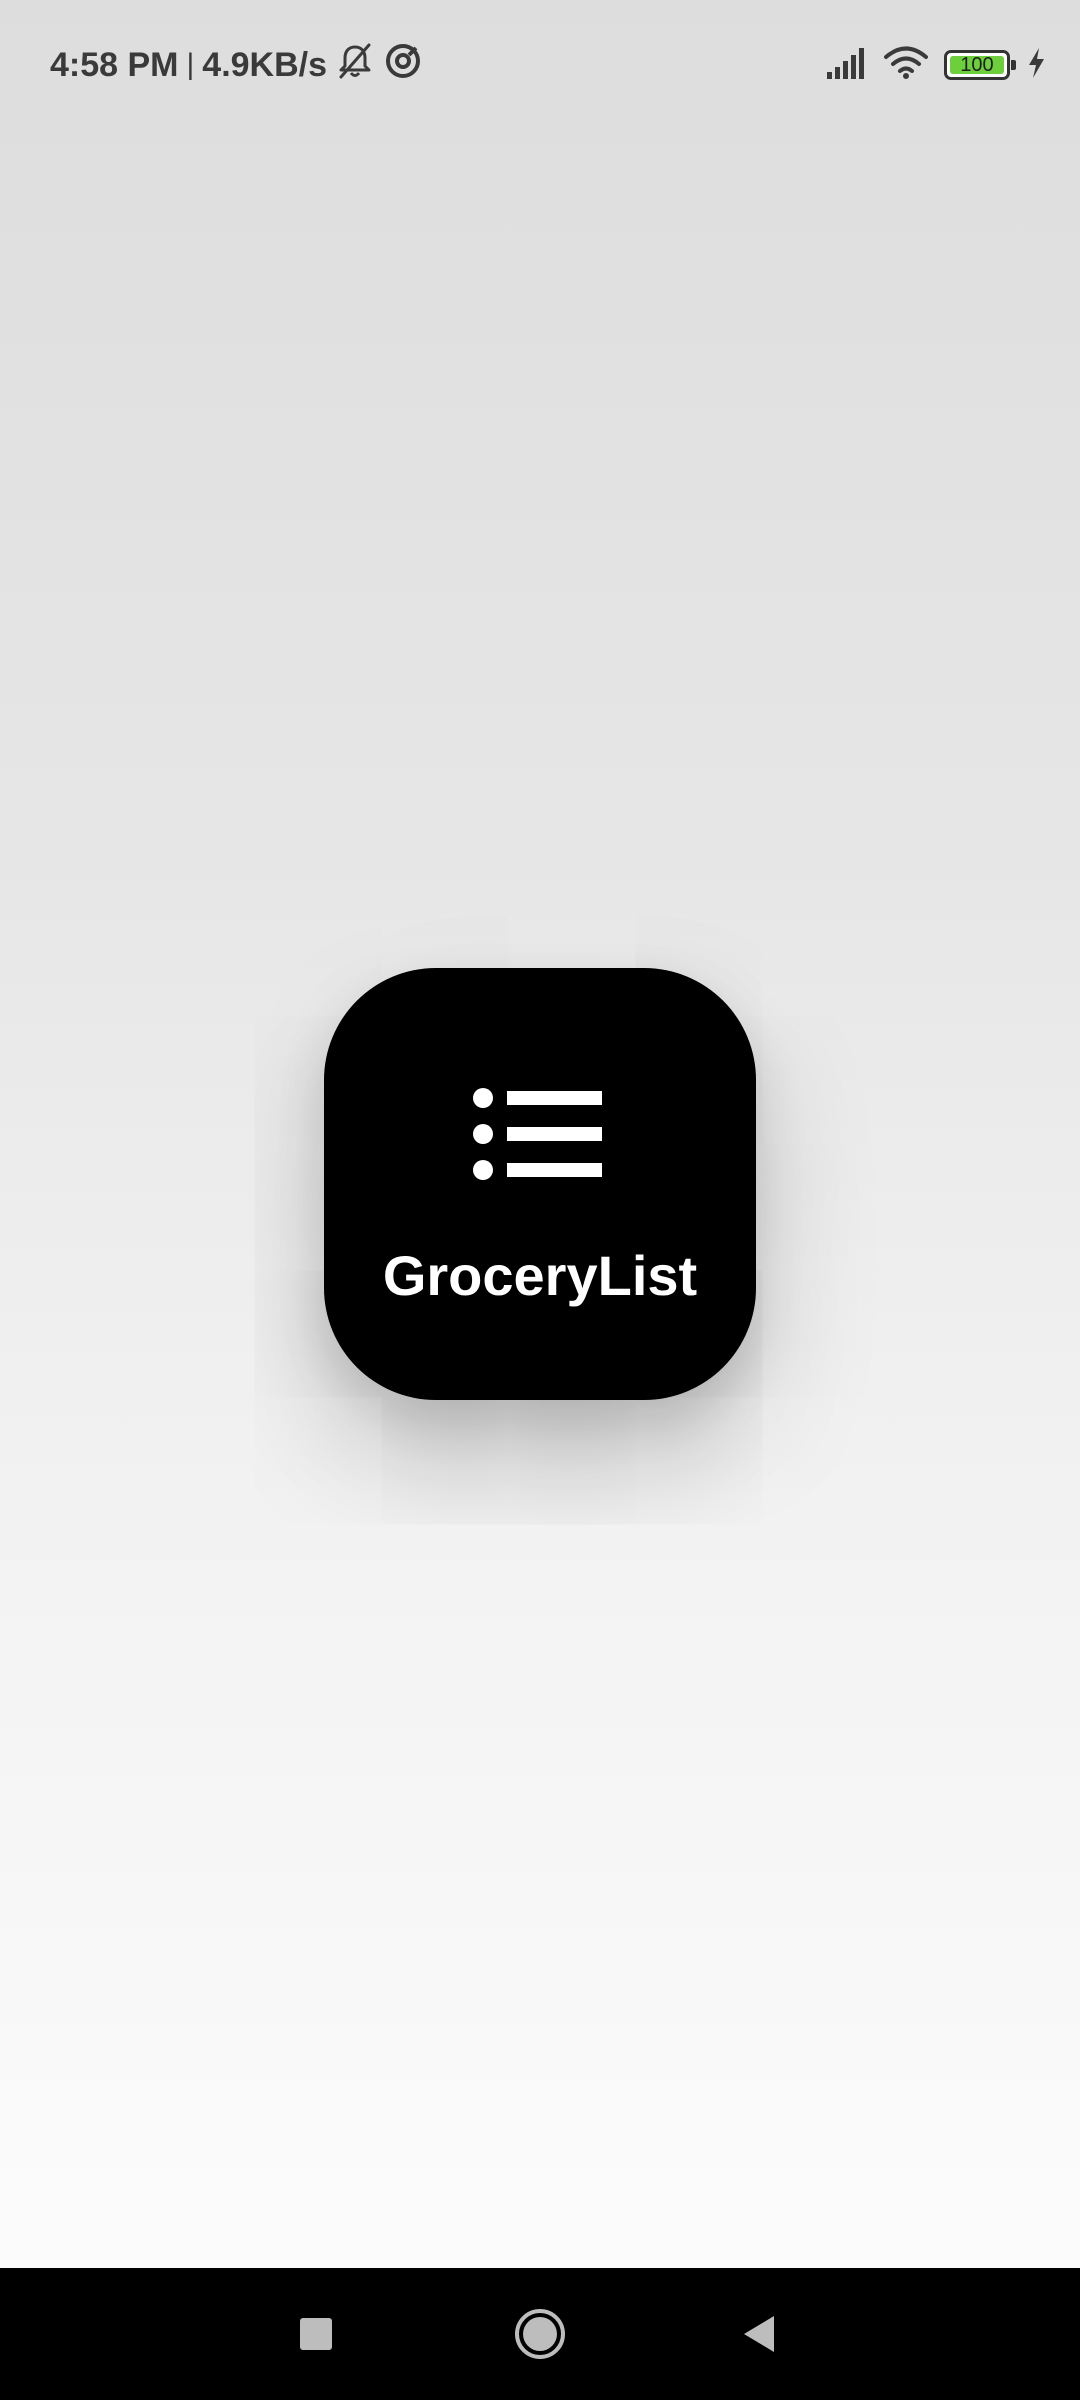 This screenshot has height=2400, width=1080. I want to click on network-speed: 4.9KB/s, so click(265, 64).